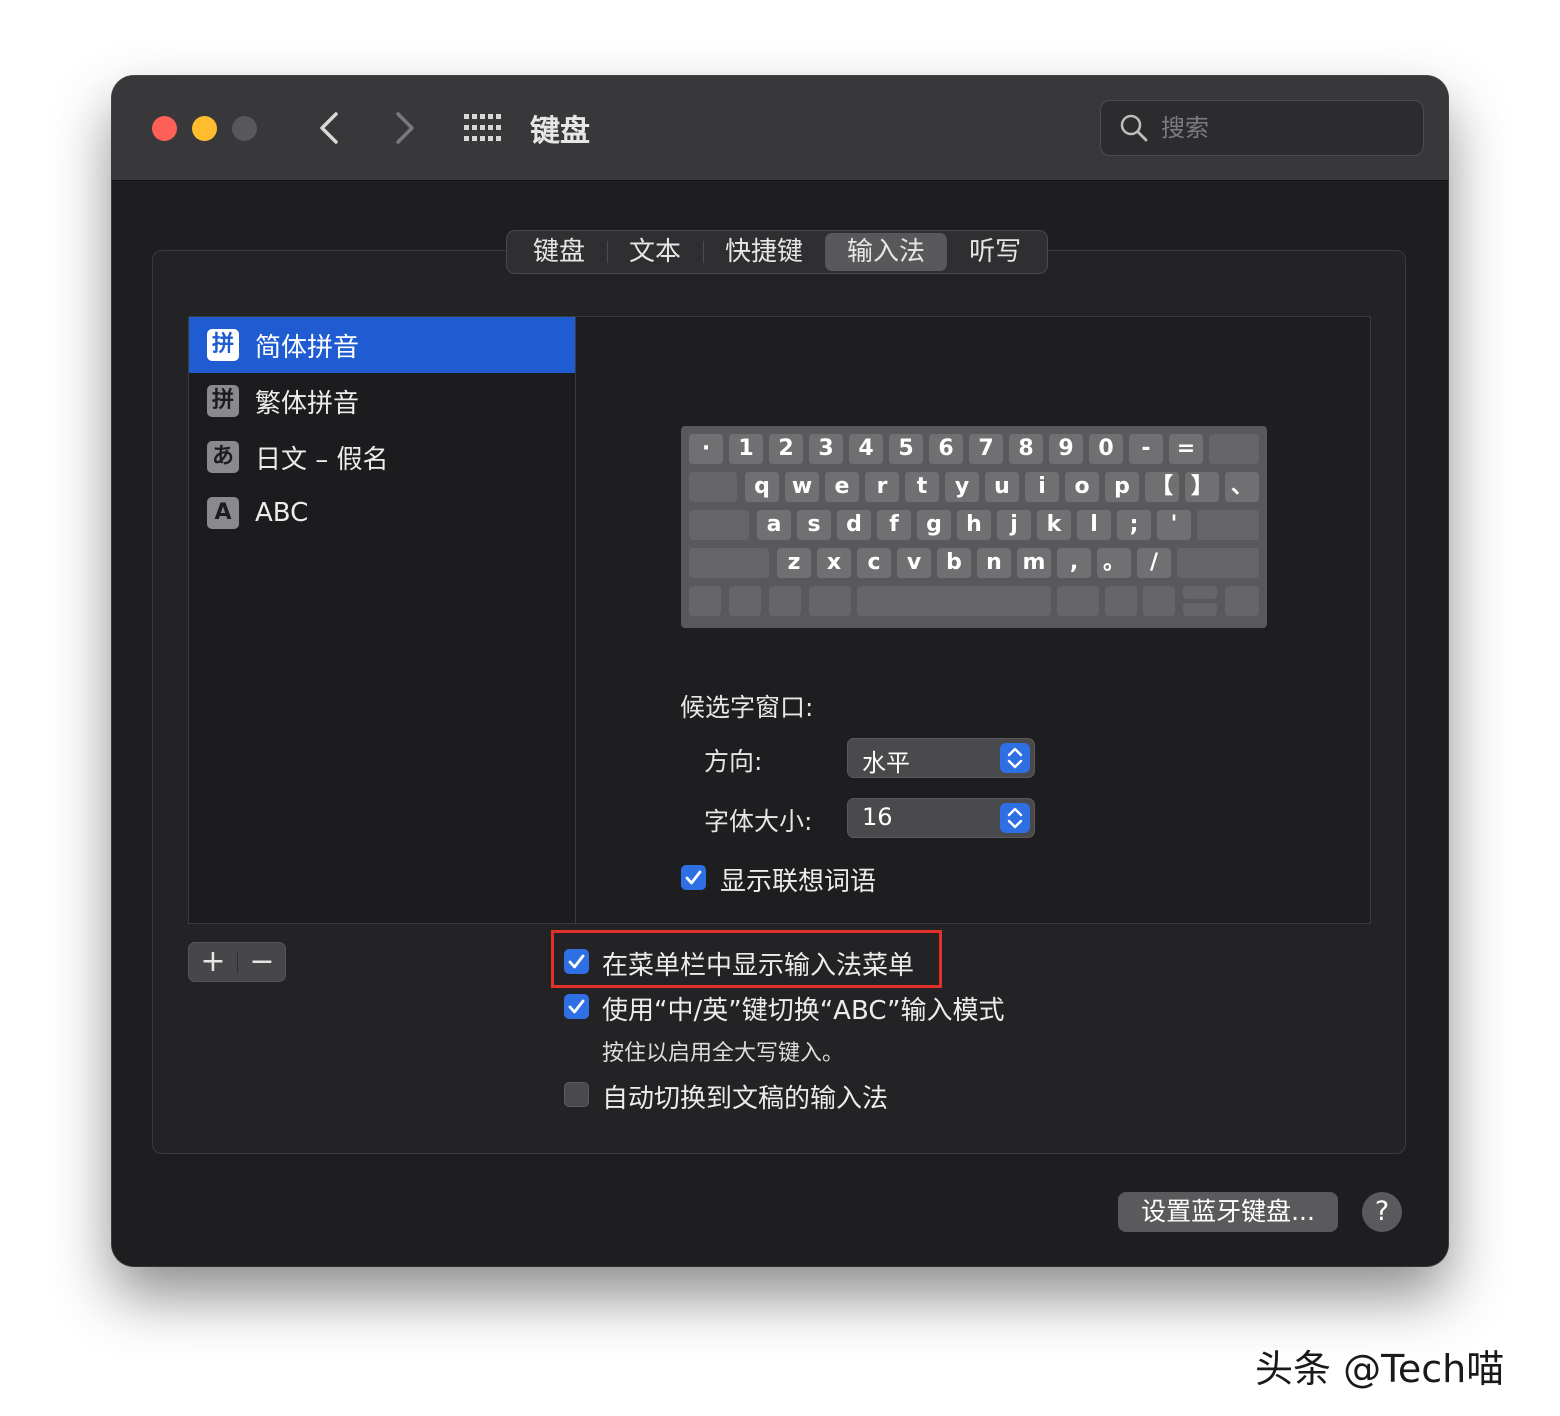  What do you see at coordinates (745, 1099) in the screenshot?
I see `auto-switch-label: 自动切换到文稿的输入法` at bounding box center [745, 1099].